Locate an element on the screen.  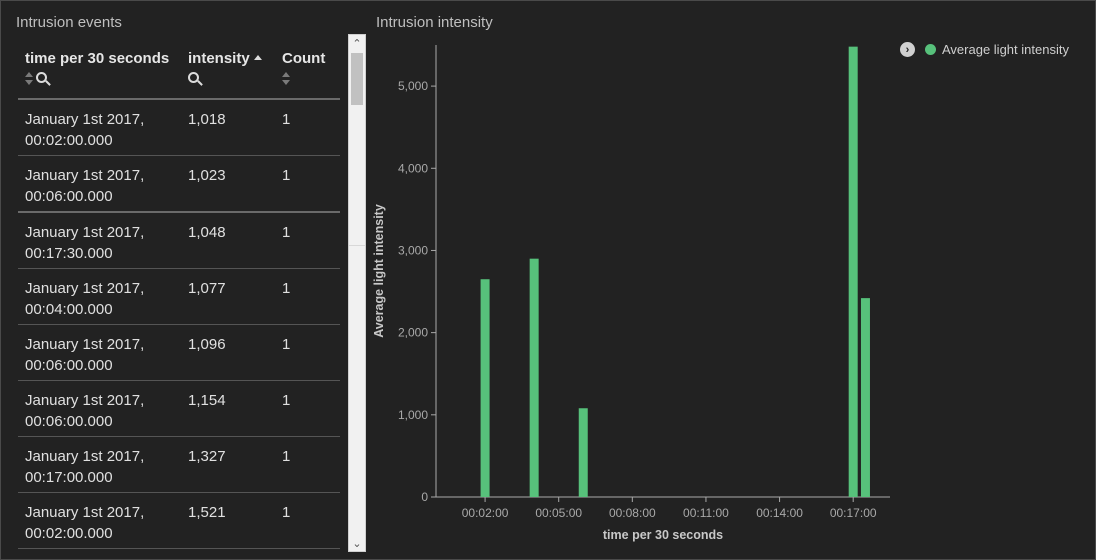
x-tick-label: 00:11:00 is located at coordinates (706, 513).